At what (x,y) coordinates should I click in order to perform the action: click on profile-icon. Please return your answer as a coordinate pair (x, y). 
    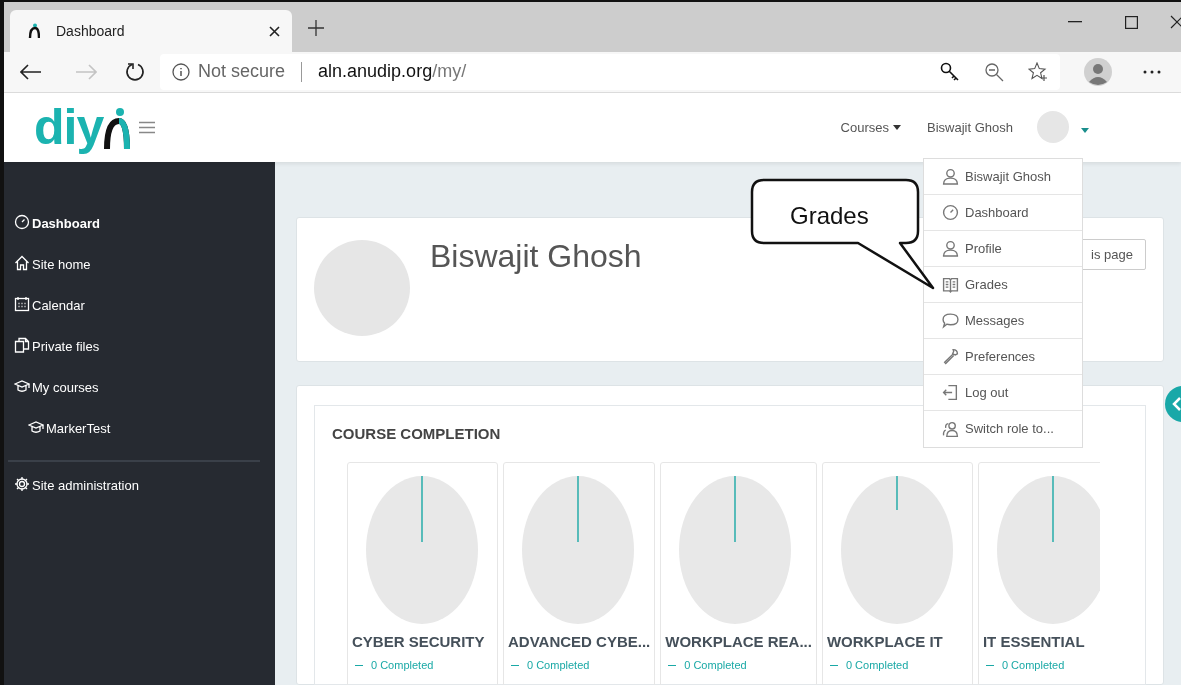
    Looking at the image, I should click on (1098, 71).